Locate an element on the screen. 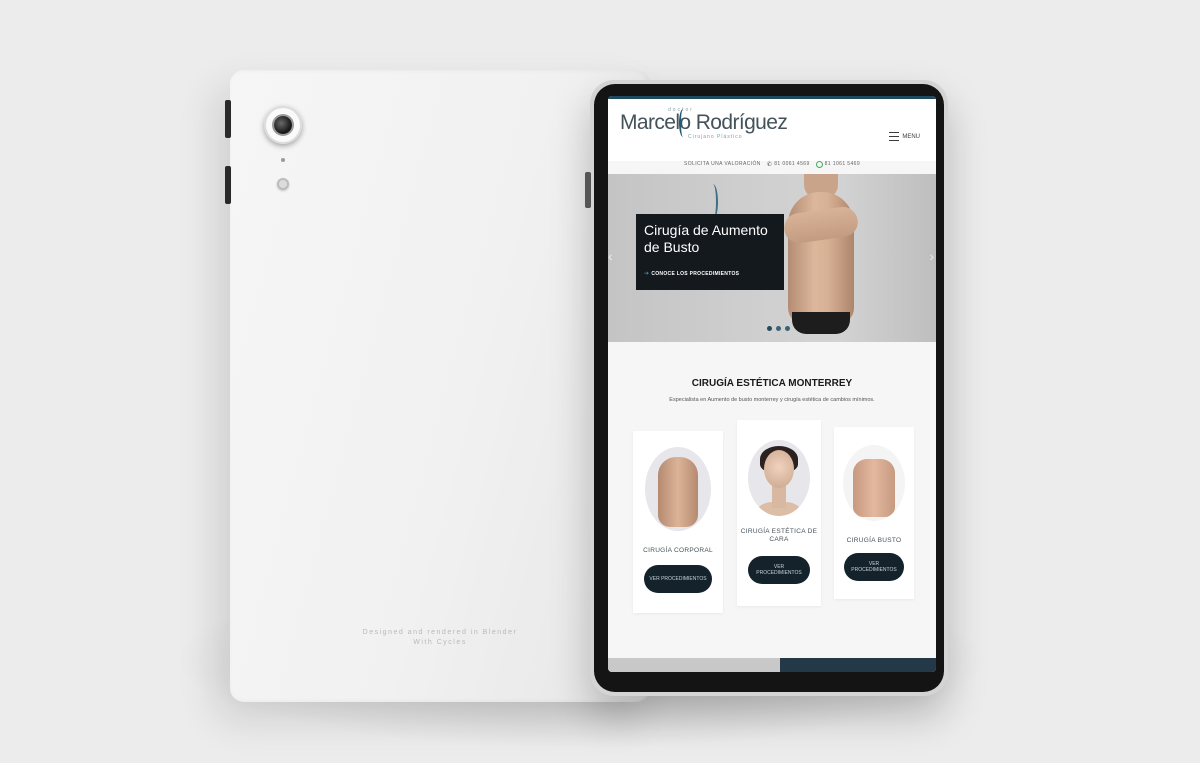  logo-tagline-bottom: Cirujano Plástico is located at coordinates (715, 137).